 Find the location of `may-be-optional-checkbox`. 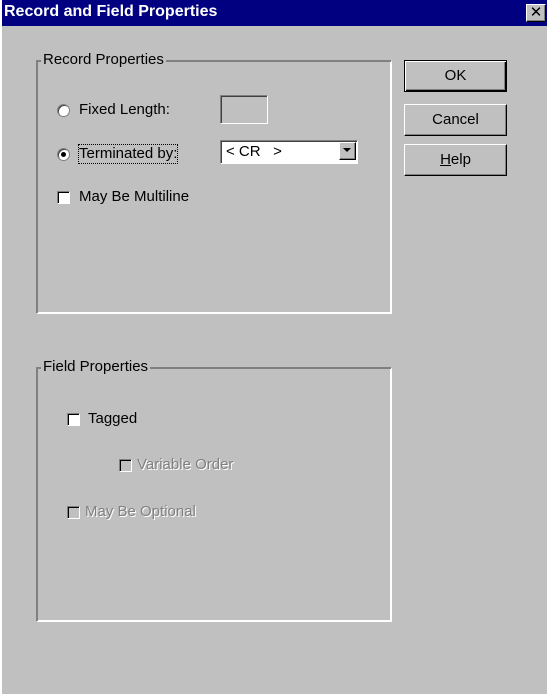

may-be-optional-checkbox is located at coordinates (73, 512).